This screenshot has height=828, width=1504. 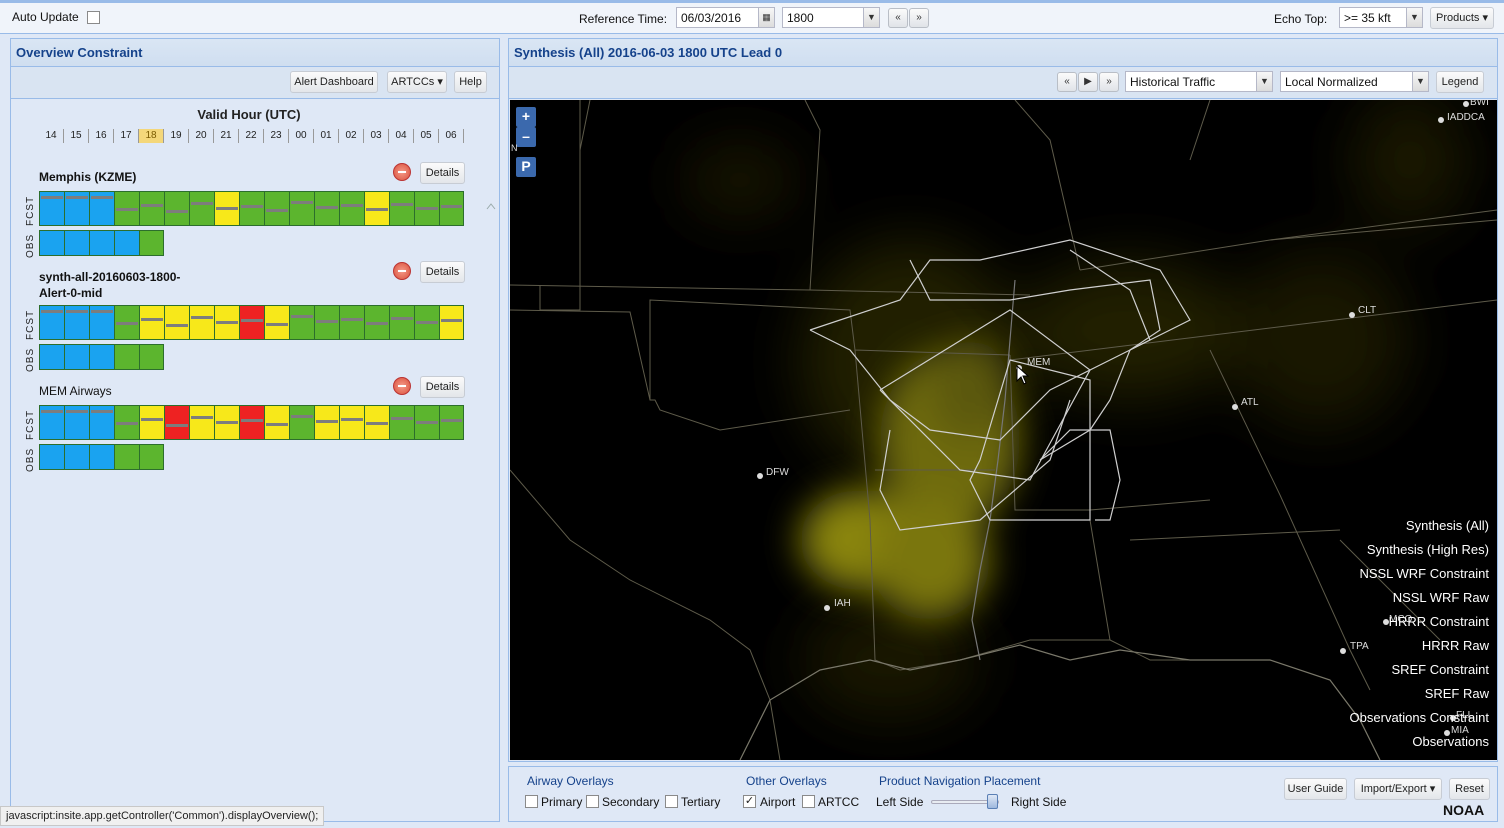 What do you see at coordinates (1419, 694) in the screenshot?
I see `product-item: SREF Raw` at bounding box center [1419, 694].